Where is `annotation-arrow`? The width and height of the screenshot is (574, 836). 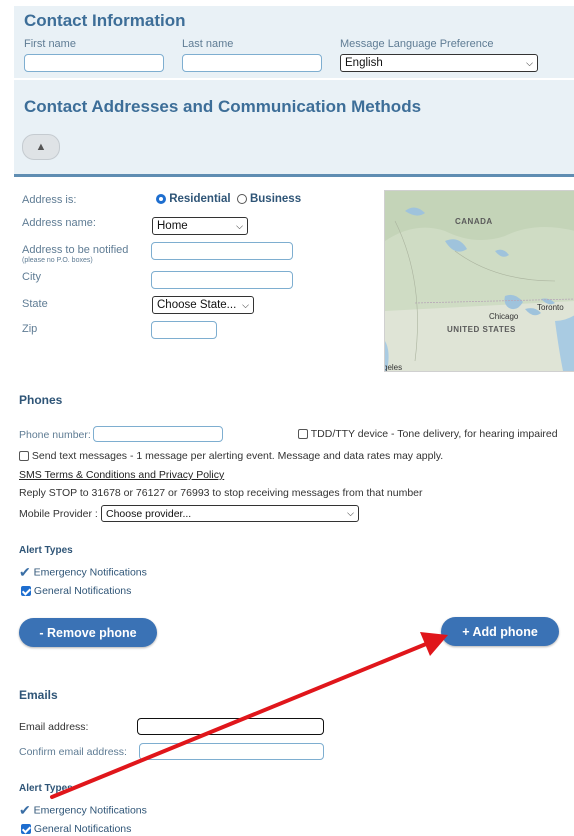
annotation-arrow is located at coordinates (249, 715).